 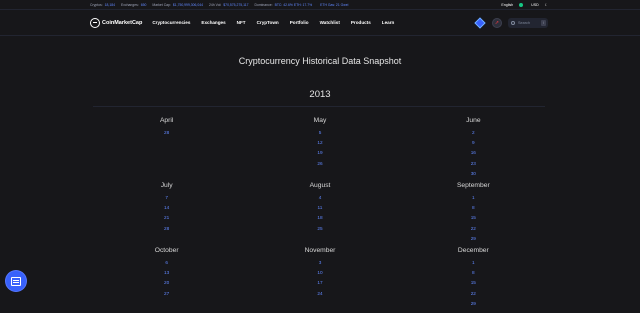 I want to click on month-name: December, so click(x=473, y=250).